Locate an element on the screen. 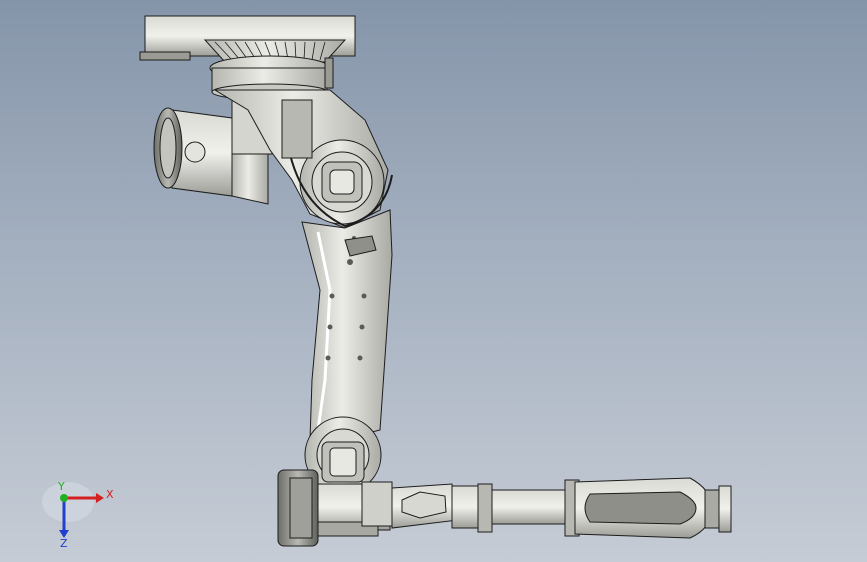 This screenshot has height=562, width=867. z-axis-label: Z is located at coordinates (64, 542).